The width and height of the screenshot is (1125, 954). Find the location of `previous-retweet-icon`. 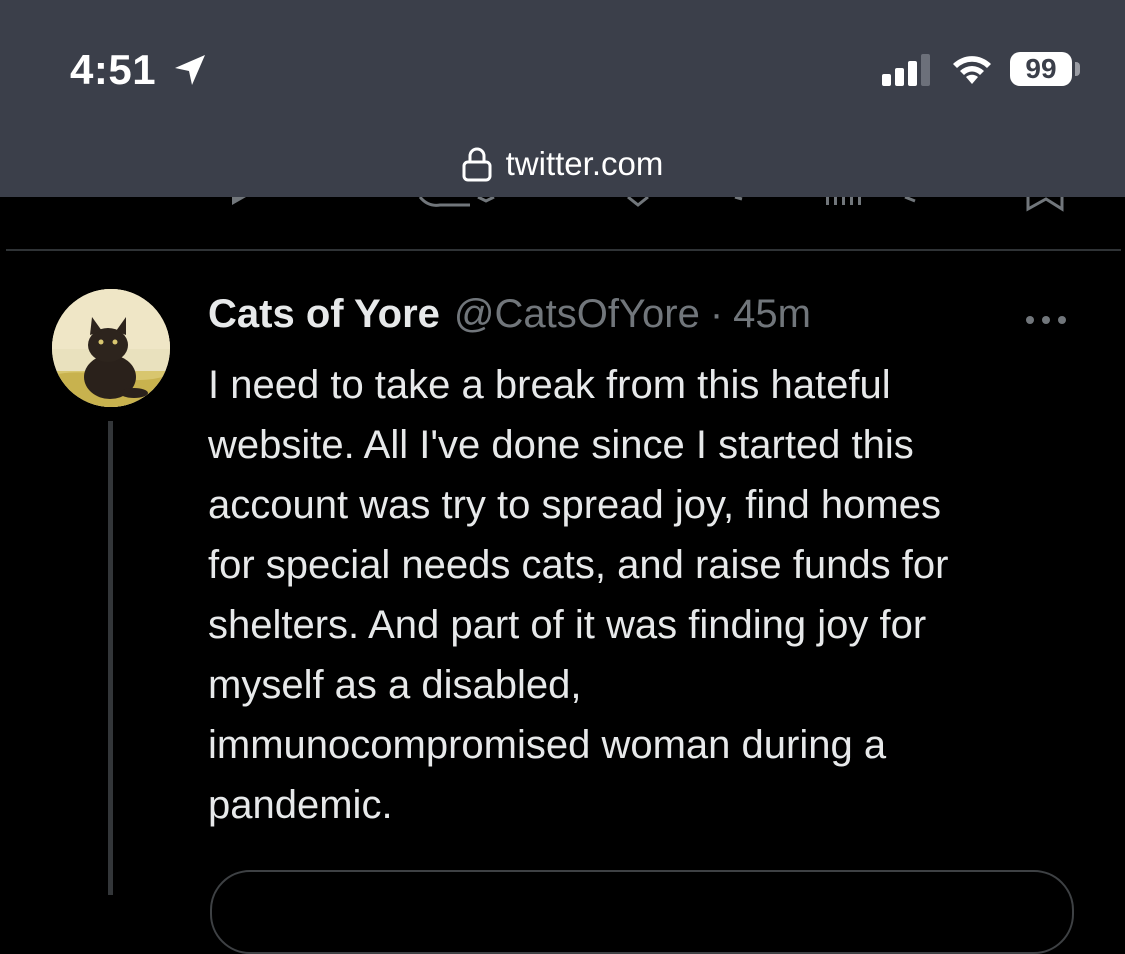

previous-retweet-icon is located at coordinates (444, 202).